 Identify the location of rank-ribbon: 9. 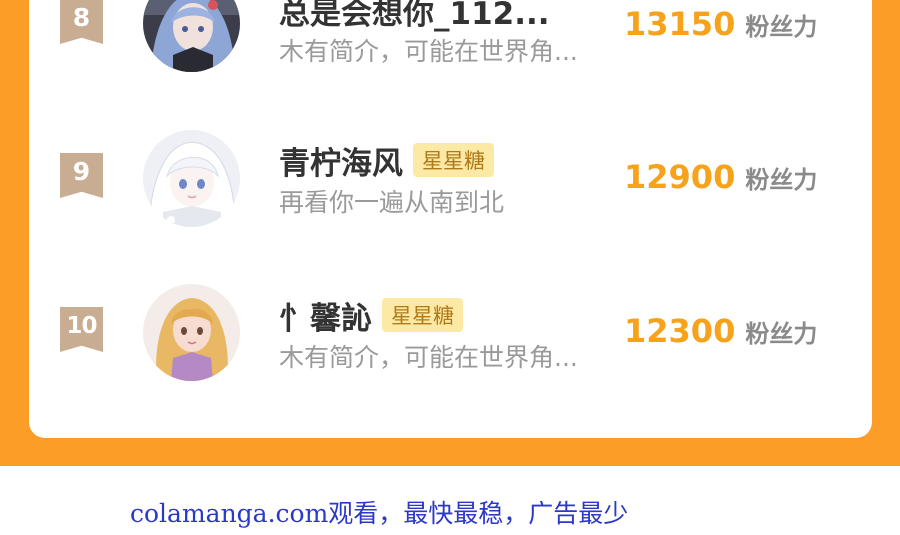
(81, 175).